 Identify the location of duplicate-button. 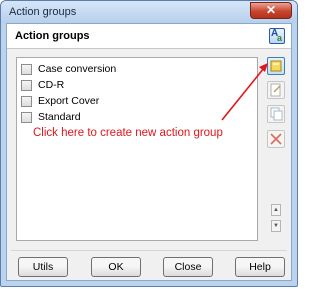
(276, 114).